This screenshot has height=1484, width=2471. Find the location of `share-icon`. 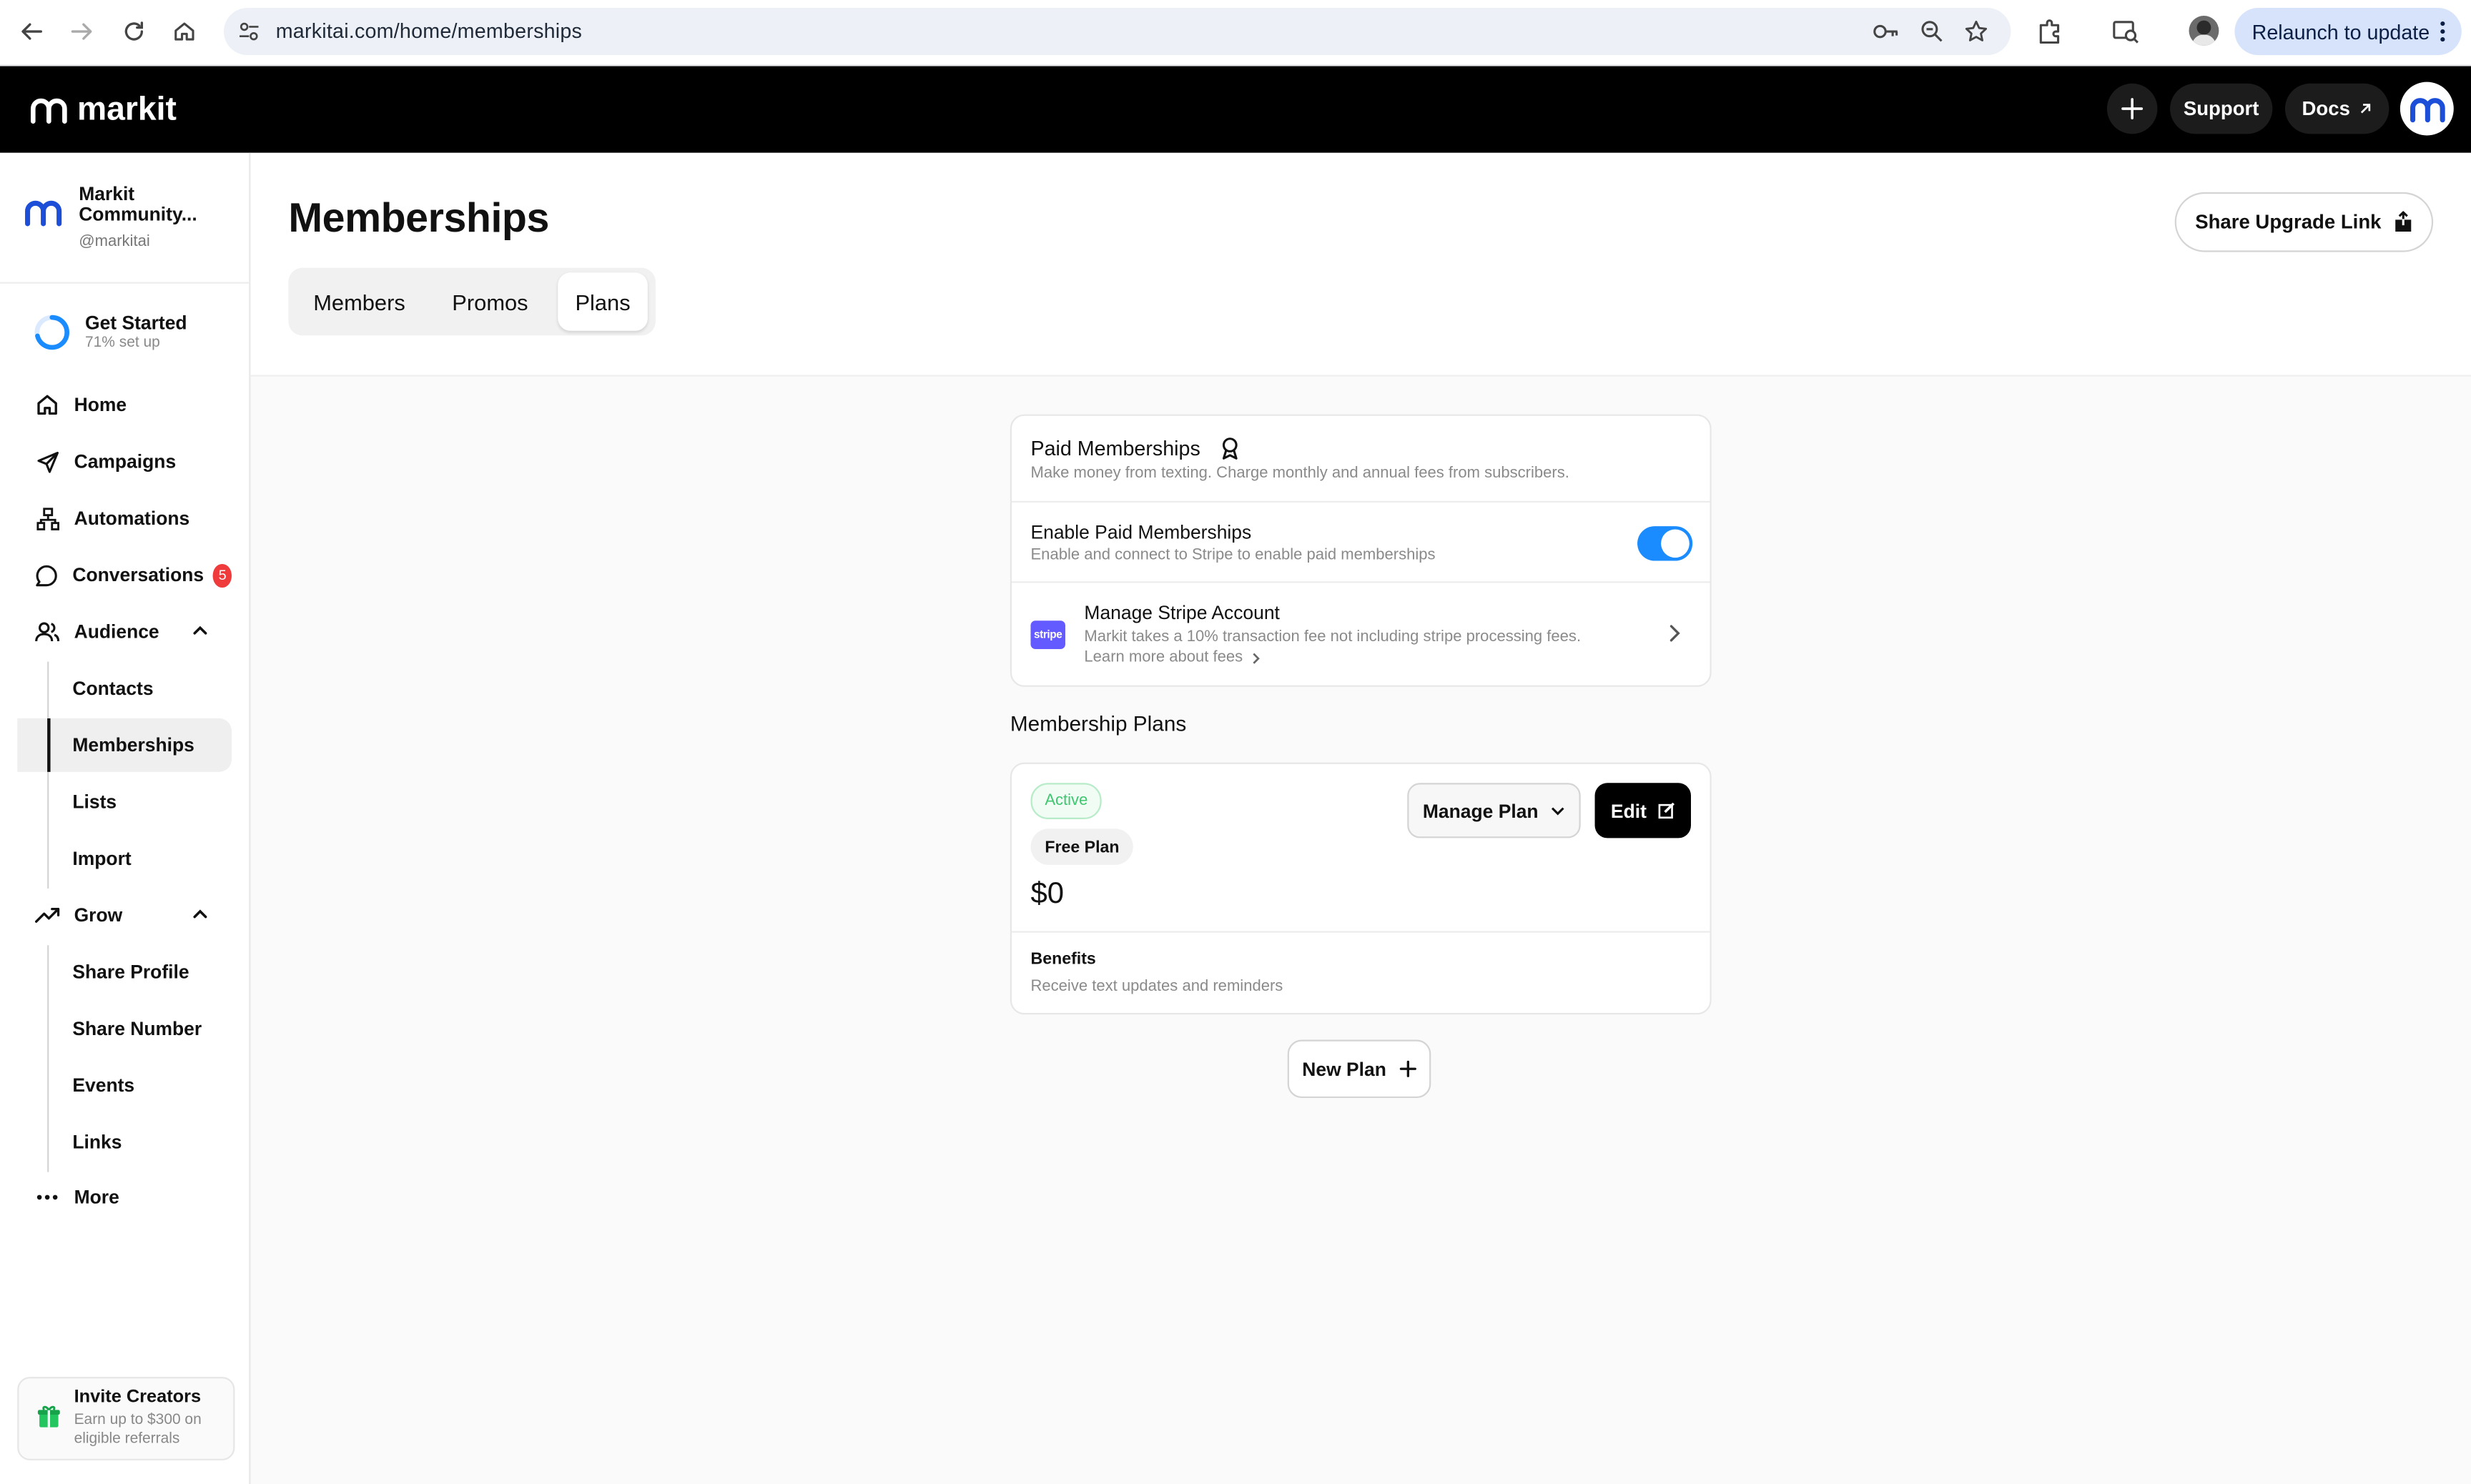

share-icon is located at coordinates (2403, 221).